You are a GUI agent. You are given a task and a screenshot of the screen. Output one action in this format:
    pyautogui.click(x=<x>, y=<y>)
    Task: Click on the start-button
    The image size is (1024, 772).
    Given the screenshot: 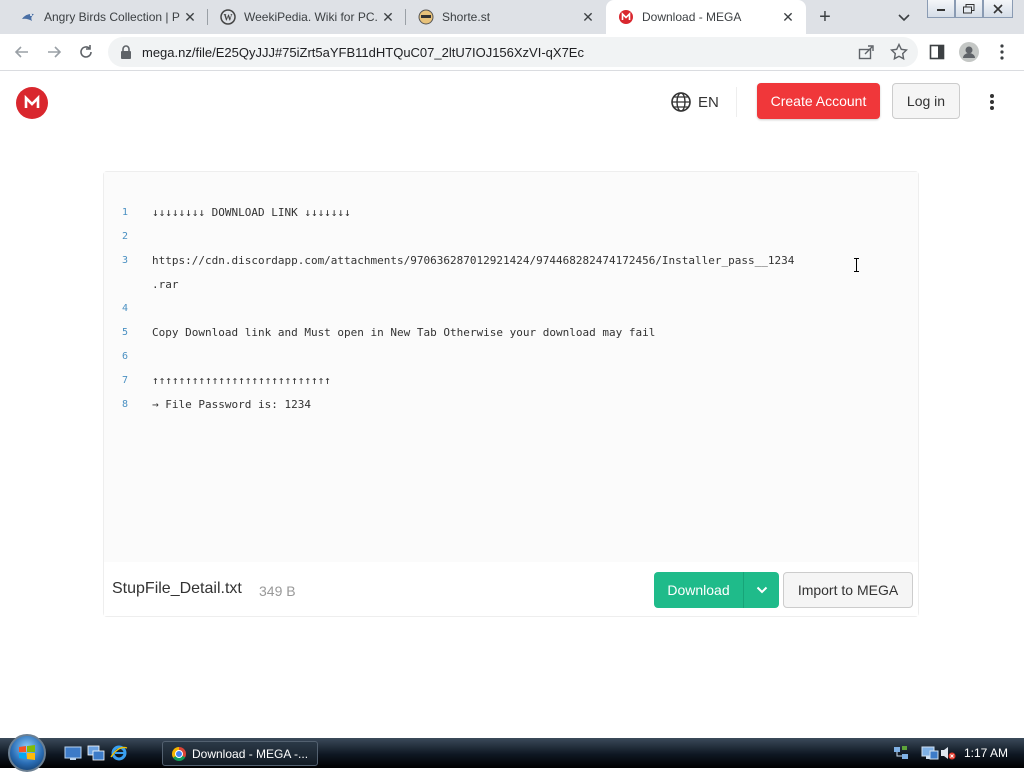 What is the action you would take?
    pyautogui.click(x=27, y=753)
    